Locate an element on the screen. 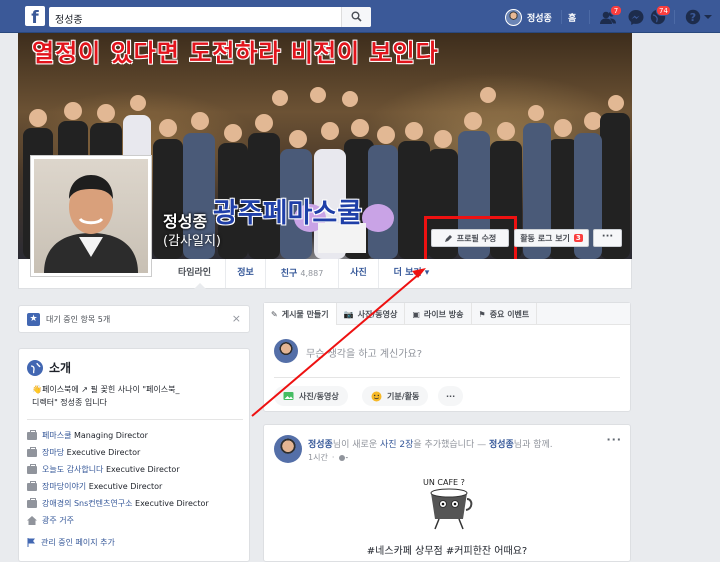 The height and width of the screenshot is (562, 720). status-input: 무슨 생각을 하고 계신가요? is located at coordinates (364, 352).